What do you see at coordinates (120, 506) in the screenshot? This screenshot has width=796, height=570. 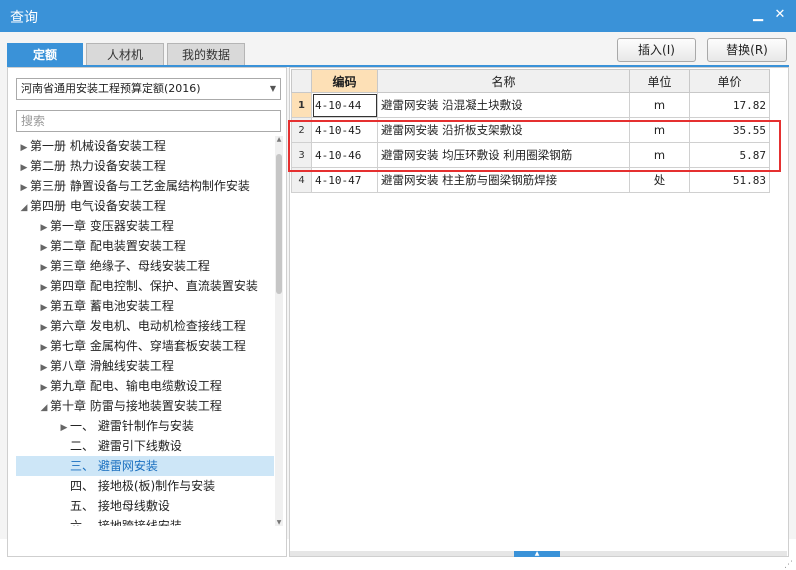 I see `tree-item-label: 五、 接地母线敷设` at bounding box center [120, 506].